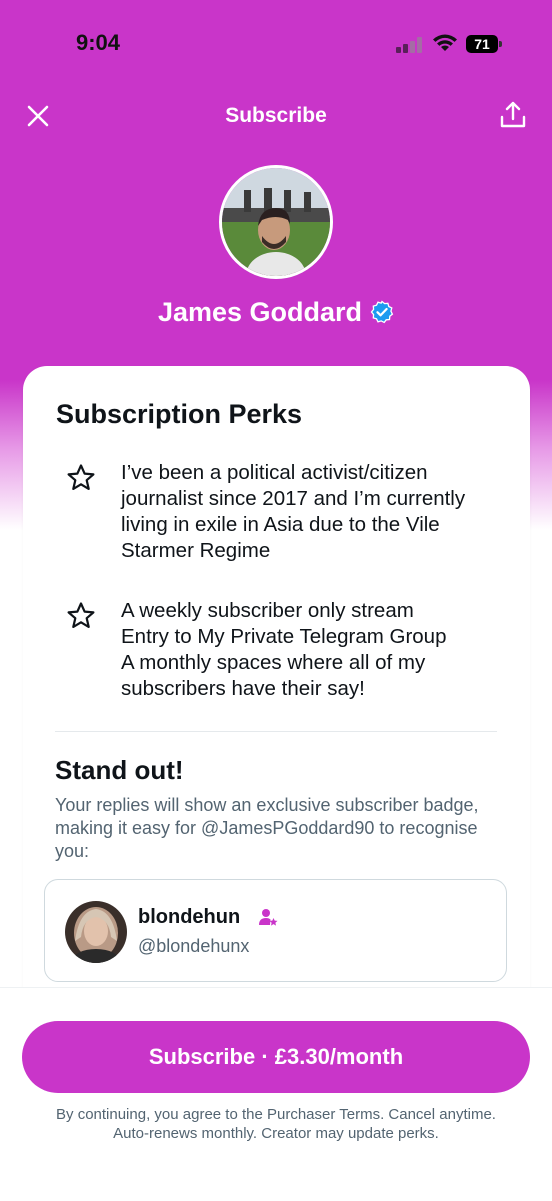 This screenshot has height=1201, width=552. Describe the element at coordinates (276, 222) in the screenshot. I see `creator-avatar` at that location.